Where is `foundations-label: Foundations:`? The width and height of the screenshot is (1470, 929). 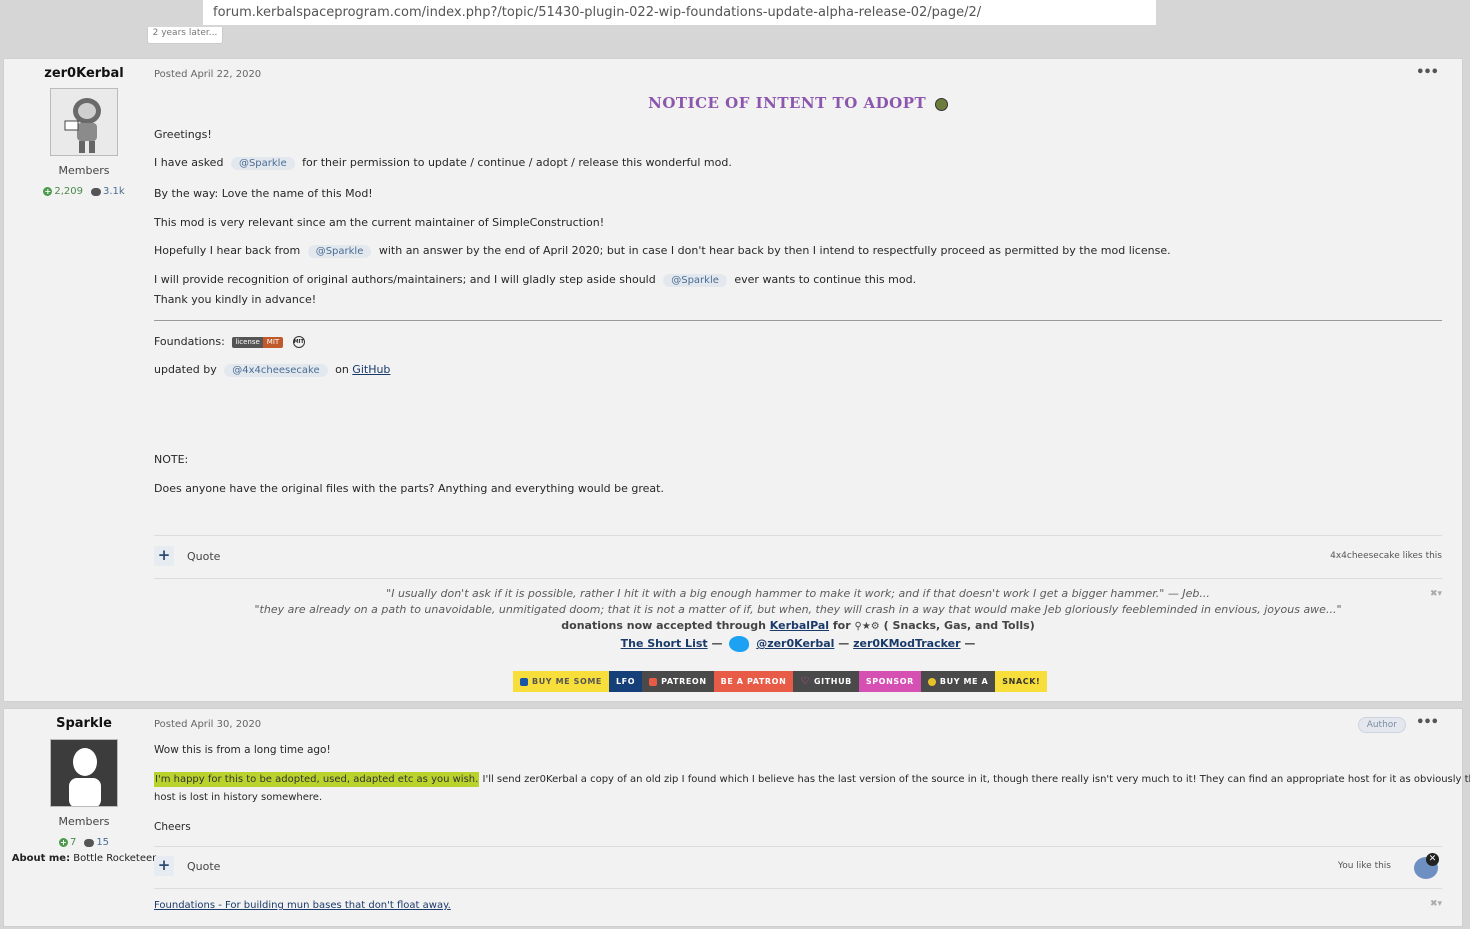
foundations-label: Foundations: is located at coordinates (189, 341).